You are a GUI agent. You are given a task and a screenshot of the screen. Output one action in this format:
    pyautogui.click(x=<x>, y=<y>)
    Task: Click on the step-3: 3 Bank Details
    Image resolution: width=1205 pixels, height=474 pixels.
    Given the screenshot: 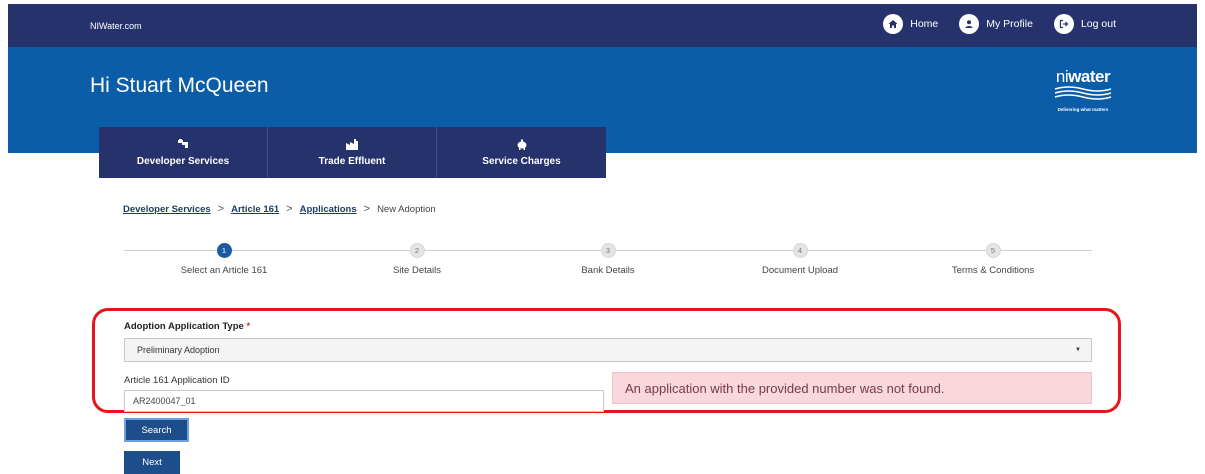 What is the action you would take?
    pyautogui.click(x=608, y=259)
    